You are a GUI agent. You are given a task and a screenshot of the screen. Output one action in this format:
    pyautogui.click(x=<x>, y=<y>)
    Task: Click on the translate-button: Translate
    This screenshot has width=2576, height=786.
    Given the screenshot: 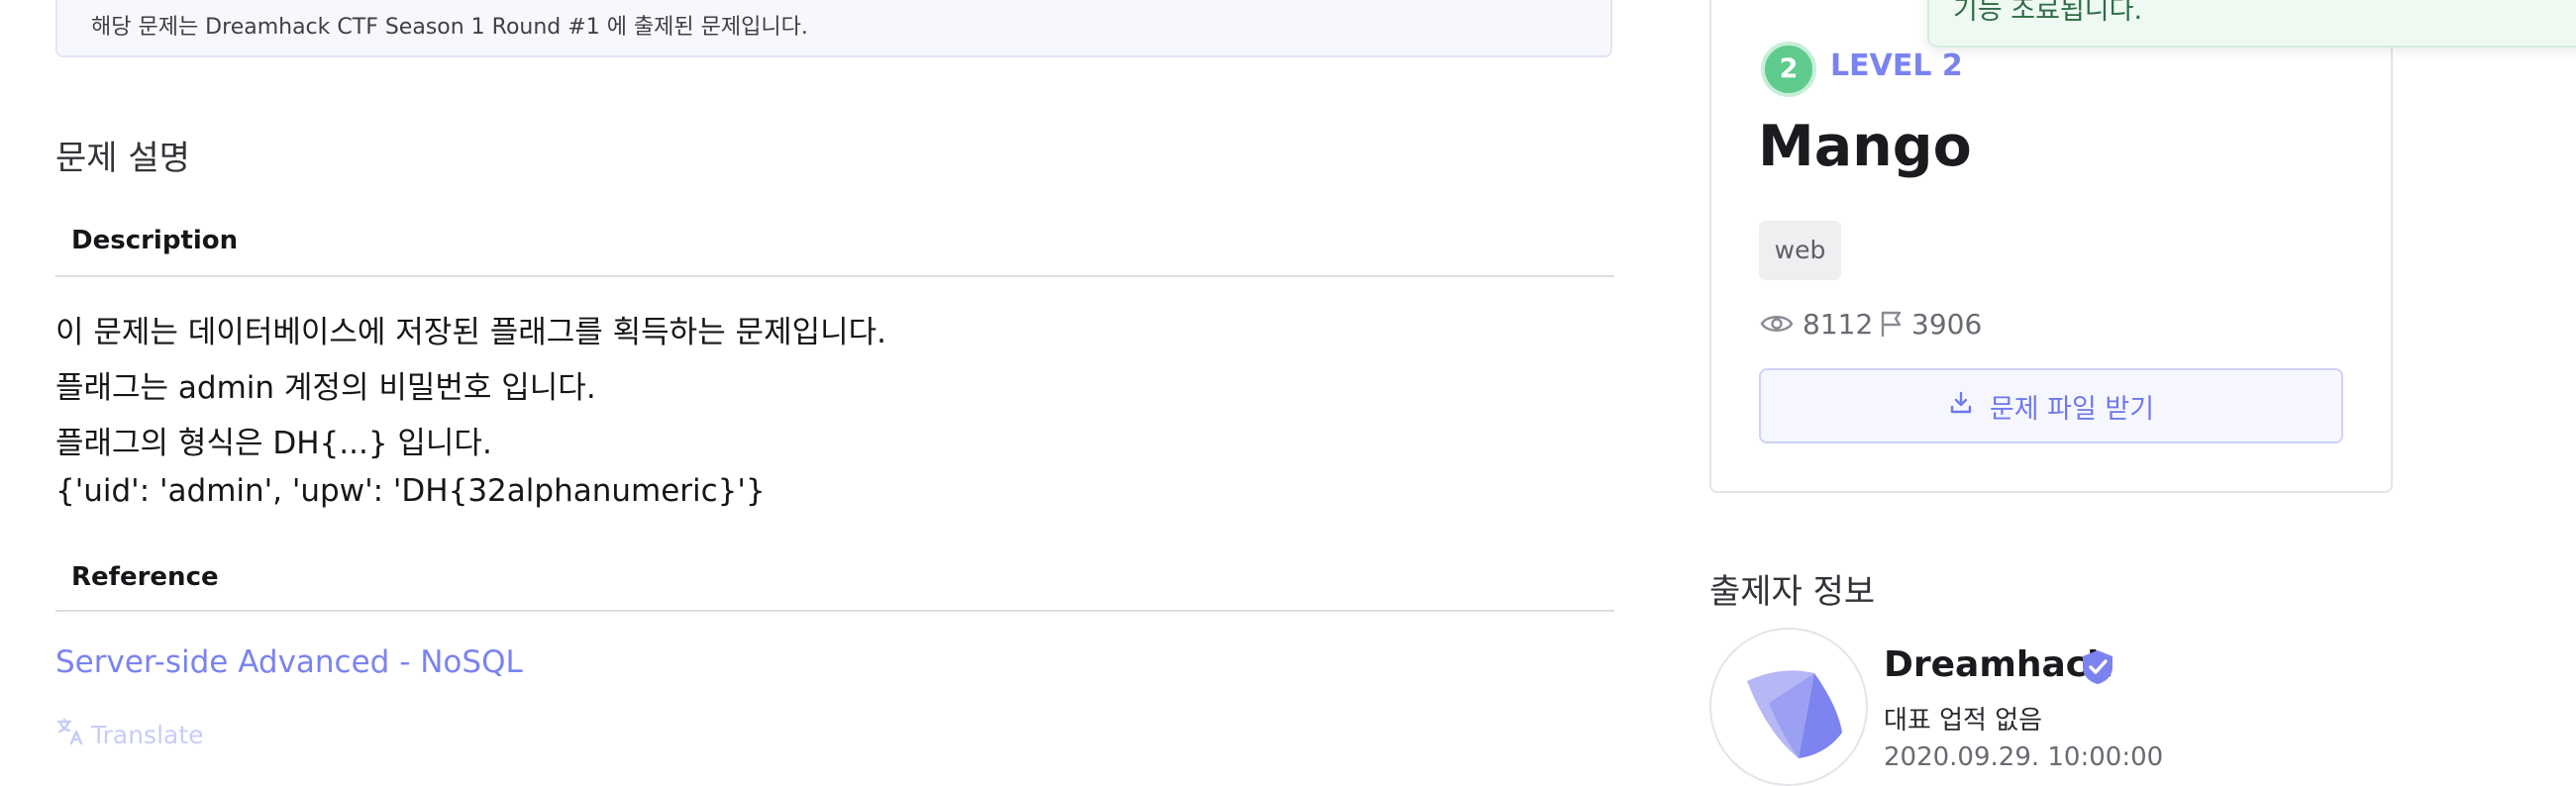 What is the action you would take?
    pyautogui.click(x=129, y=735)
    